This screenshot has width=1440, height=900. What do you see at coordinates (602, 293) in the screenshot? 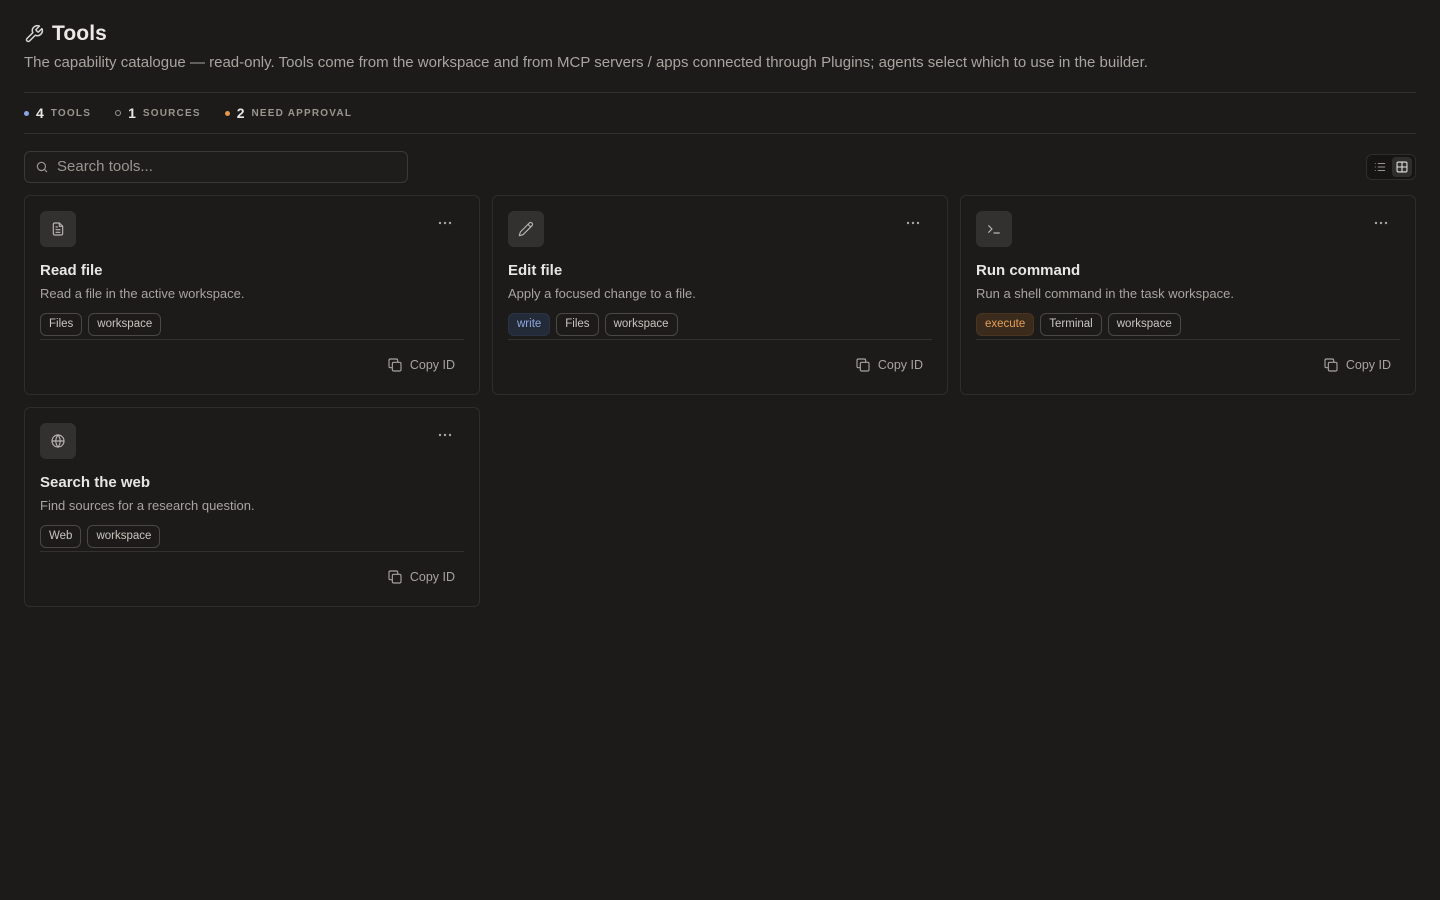
I see `tool-description: Apply a focused change to a file.` at bounding box center [602, 293].